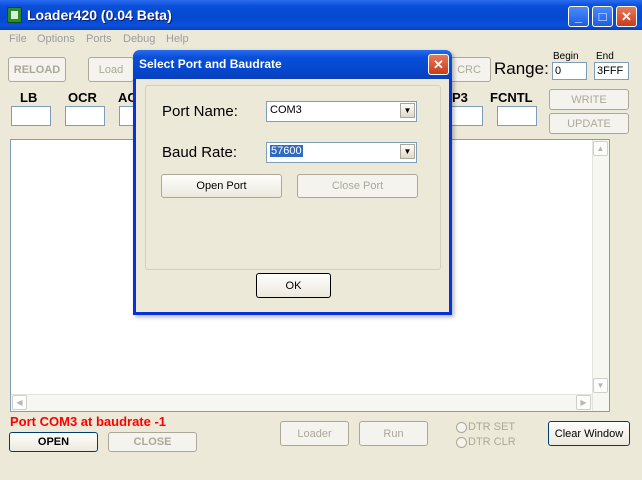 Image resolution: width=642 pixels, height=480 pixels. Describe the element at coordinates (200, 111) in the screenshot. I see `port-name-label: Port Name:` at that location.